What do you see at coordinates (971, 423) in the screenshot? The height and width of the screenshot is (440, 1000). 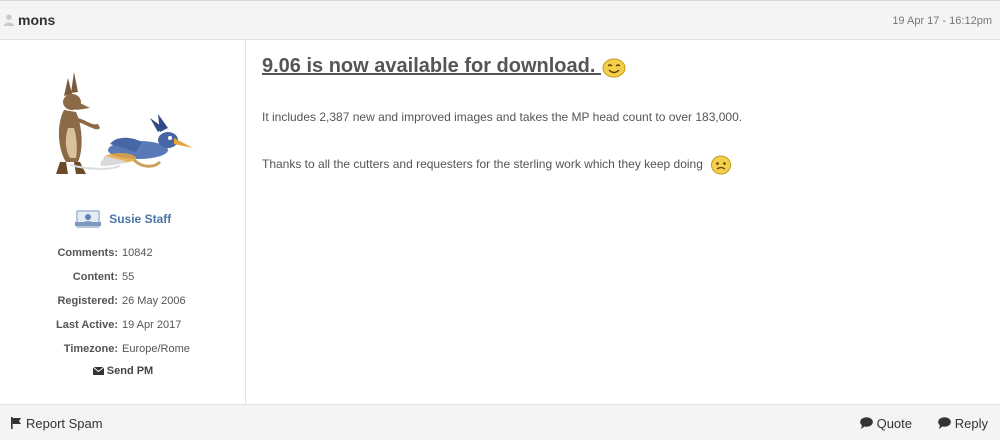 I see `reply-label: Reply` at bounding box center [971, 423].